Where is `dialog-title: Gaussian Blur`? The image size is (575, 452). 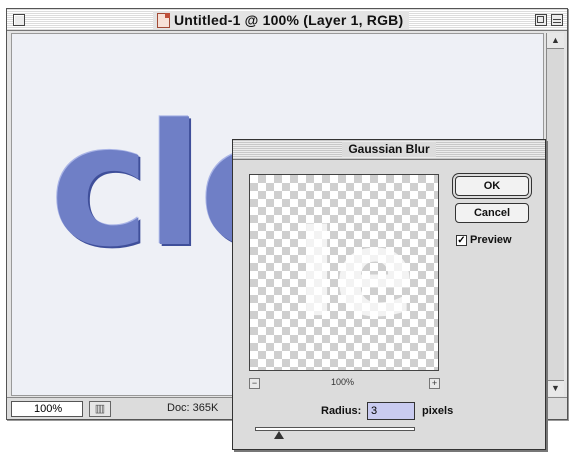
dialog-title: Gaussian Blur is located at coordinates (389, 149).